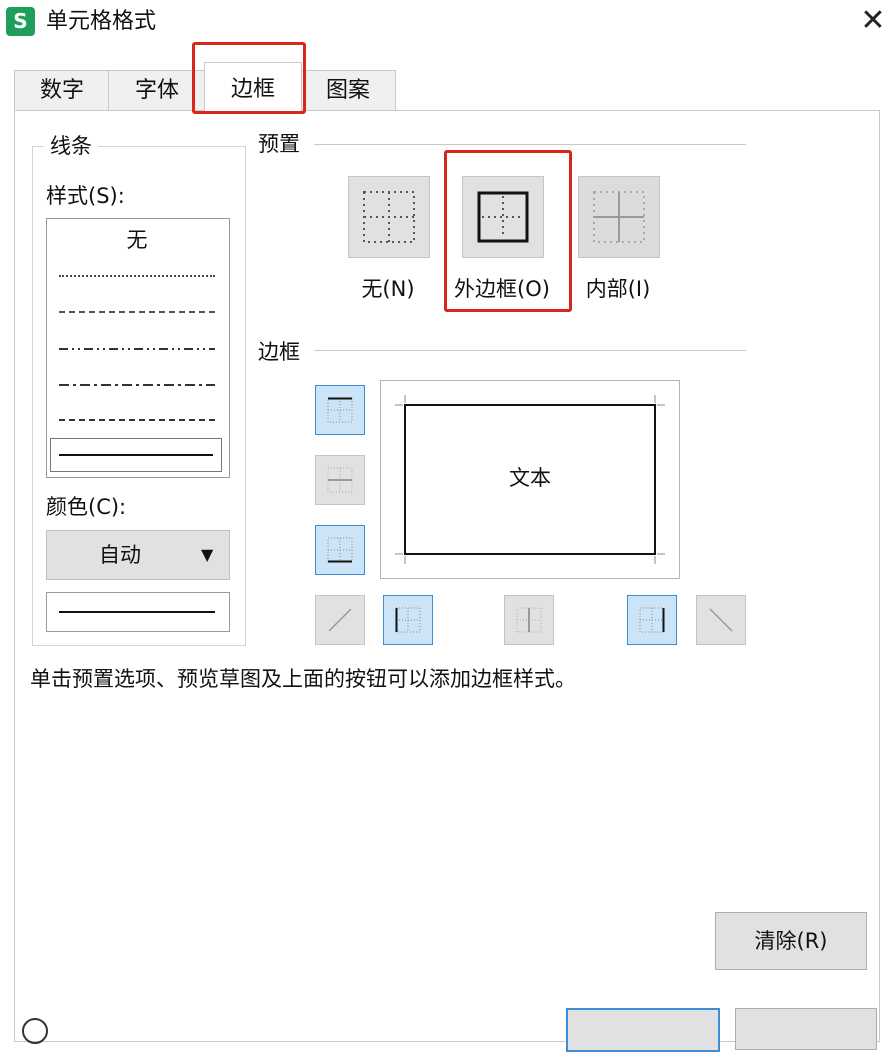 The height and width of the screenshot is (1052, 892). Describe the element at coordinates (20, 21) in the screenshot. I see `wps-spreadsheet-icon: S` at that location.